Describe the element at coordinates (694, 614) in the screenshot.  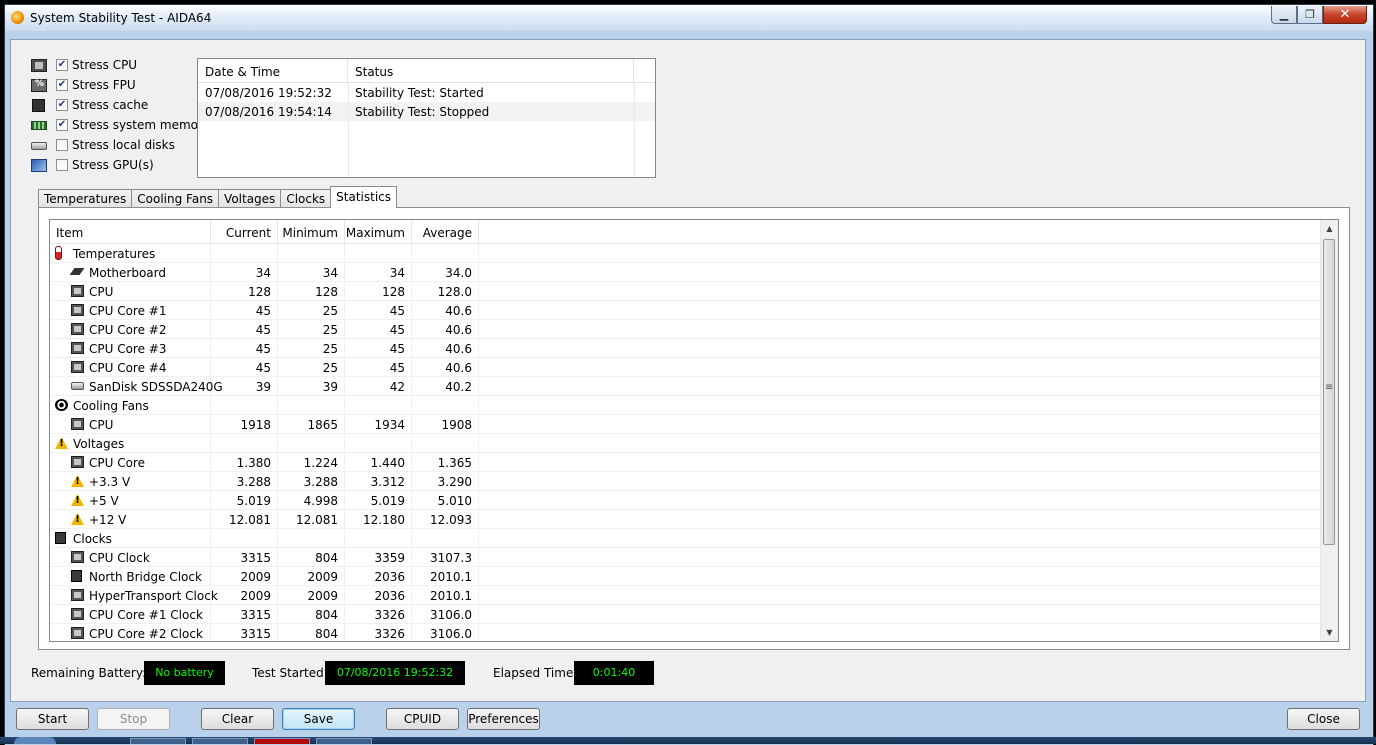
I see `table-row: CPU Core #1 Clock 3315 804 3326 3106.0` at that location.